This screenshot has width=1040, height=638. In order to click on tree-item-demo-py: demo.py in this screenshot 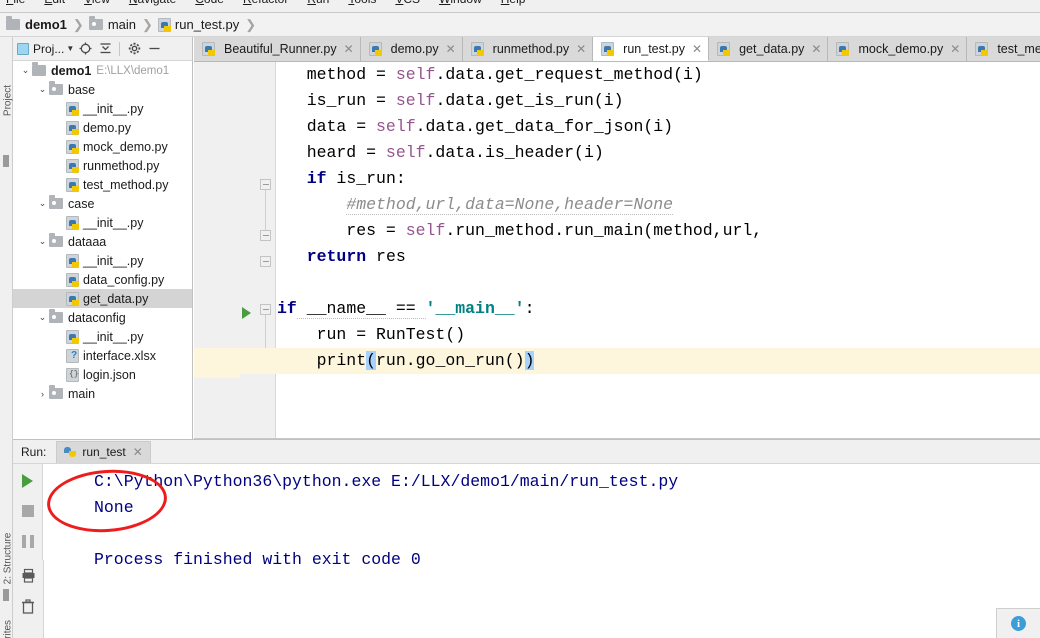, I will do `click(102, 127)`.